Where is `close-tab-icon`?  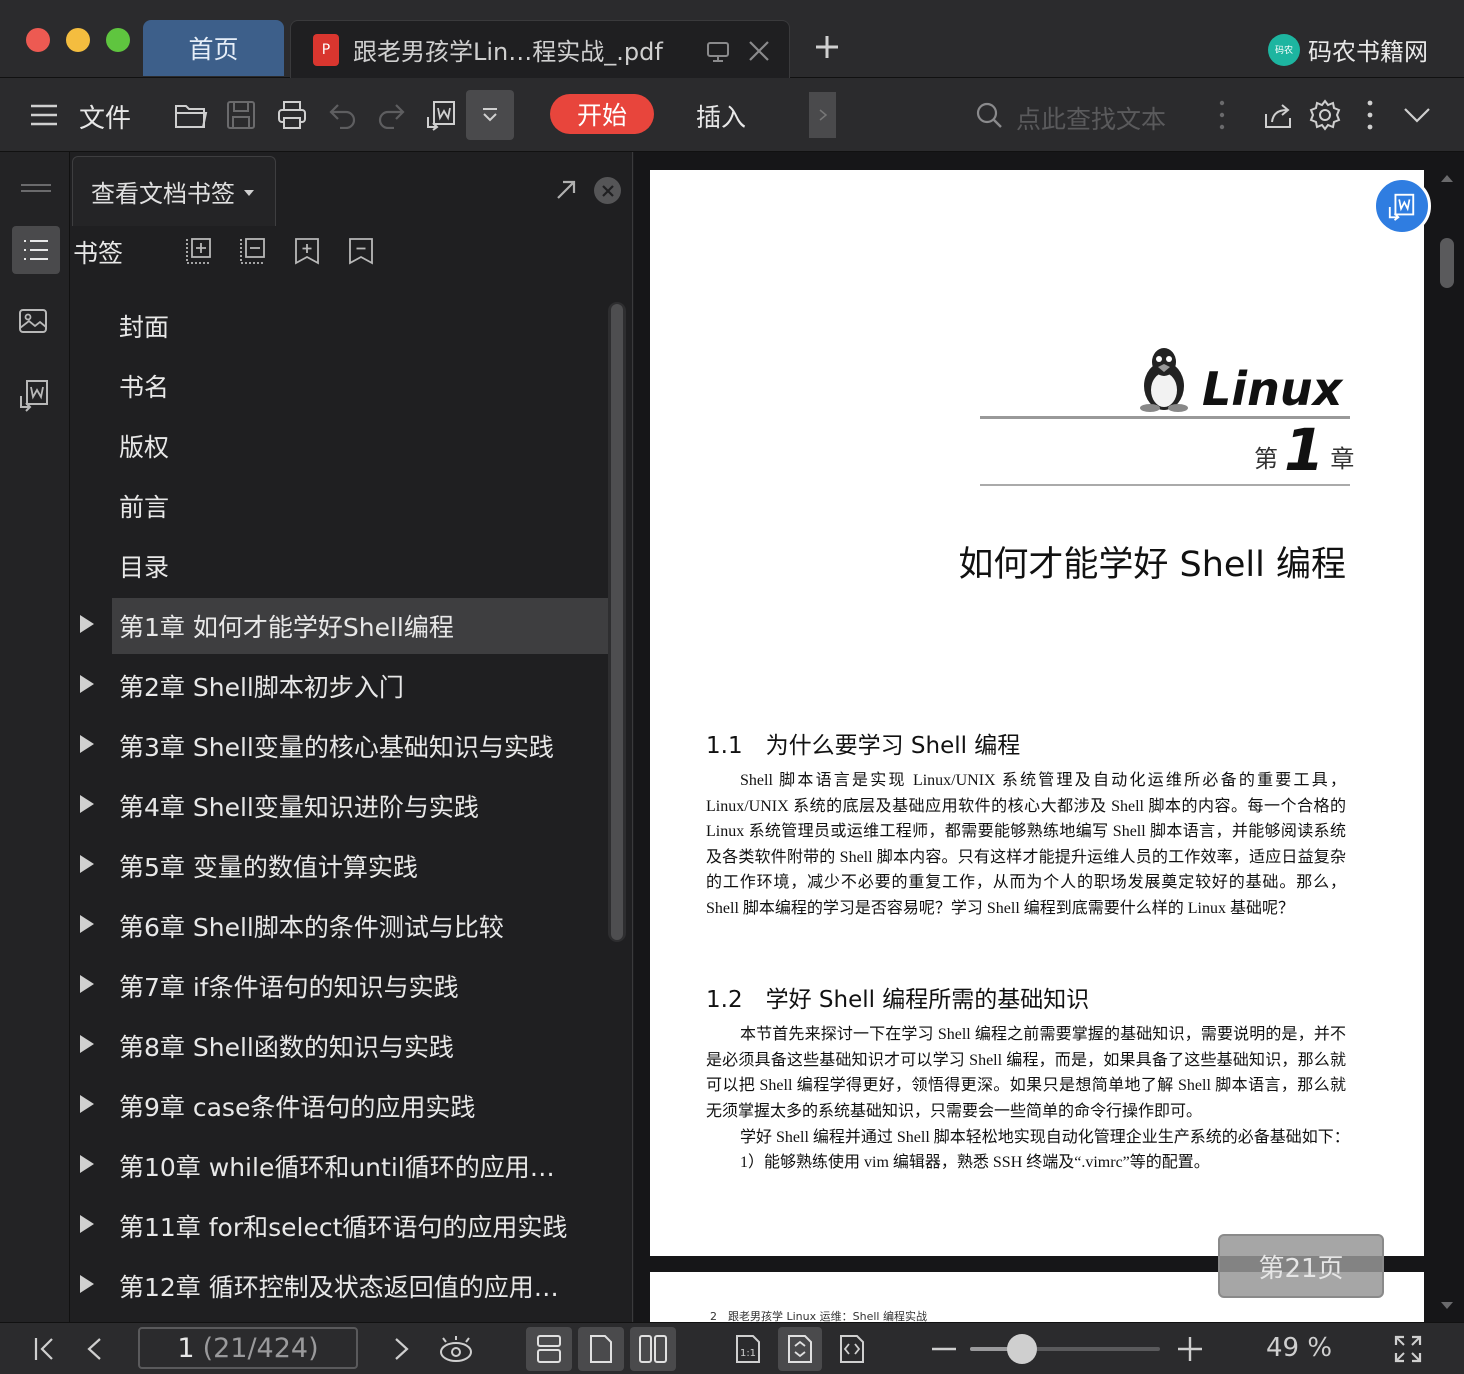
close-tab-icon is located at coordinates (759, 53).